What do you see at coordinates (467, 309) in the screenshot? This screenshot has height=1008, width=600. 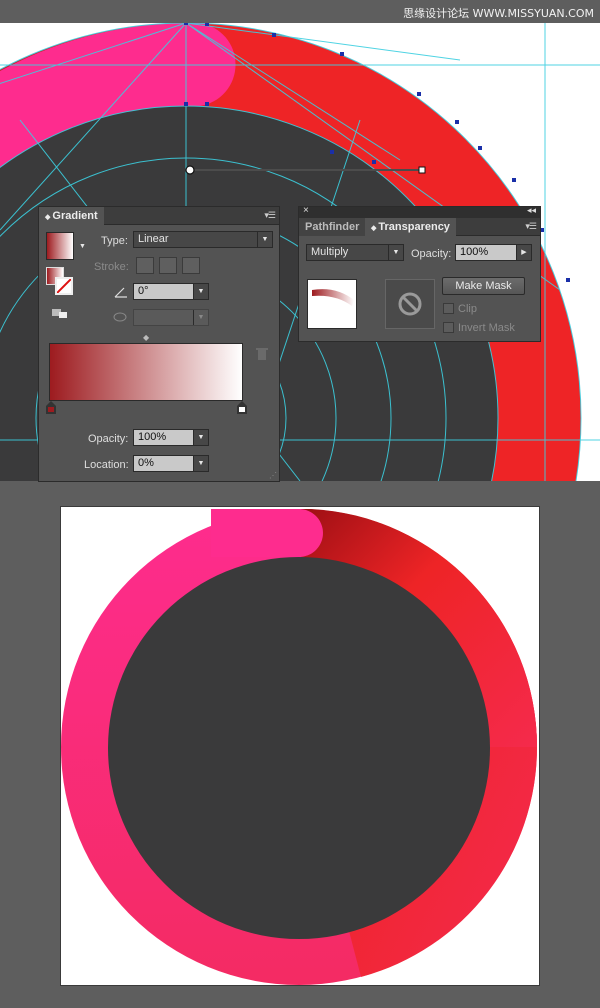 I see `clip-label: Clip` at bounding box center [467, 309].